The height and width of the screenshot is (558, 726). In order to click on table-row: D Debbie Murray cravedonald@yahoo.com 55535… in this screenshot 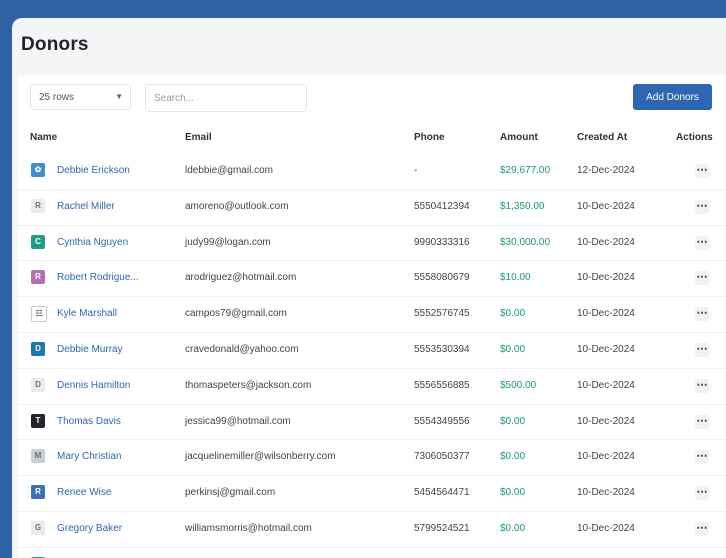, I will do `click(372, 351)`.